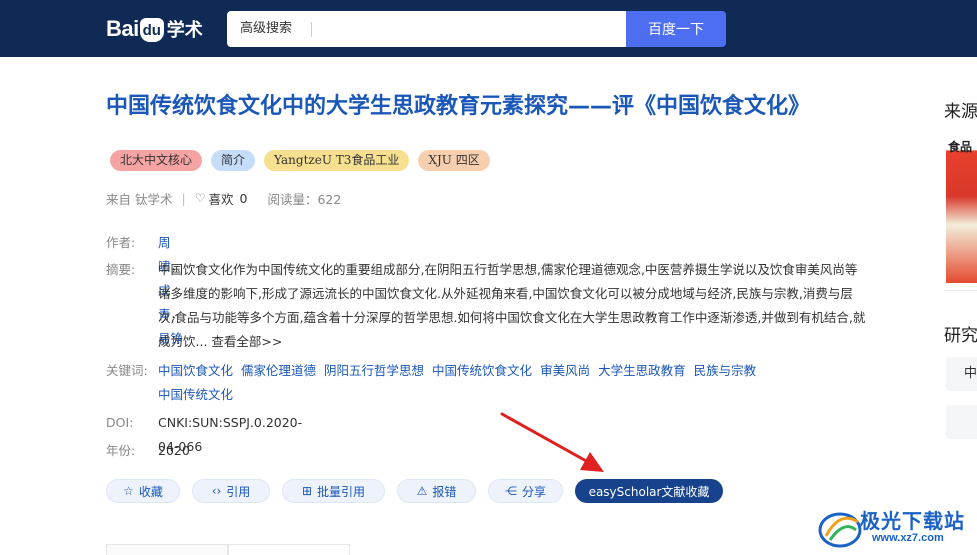 This screenshot has width=977, height=555. What do you see at coordinates (200, 198) in the screenshot?
I see `heart-icon: ♡` at bounding box center [200, 198].